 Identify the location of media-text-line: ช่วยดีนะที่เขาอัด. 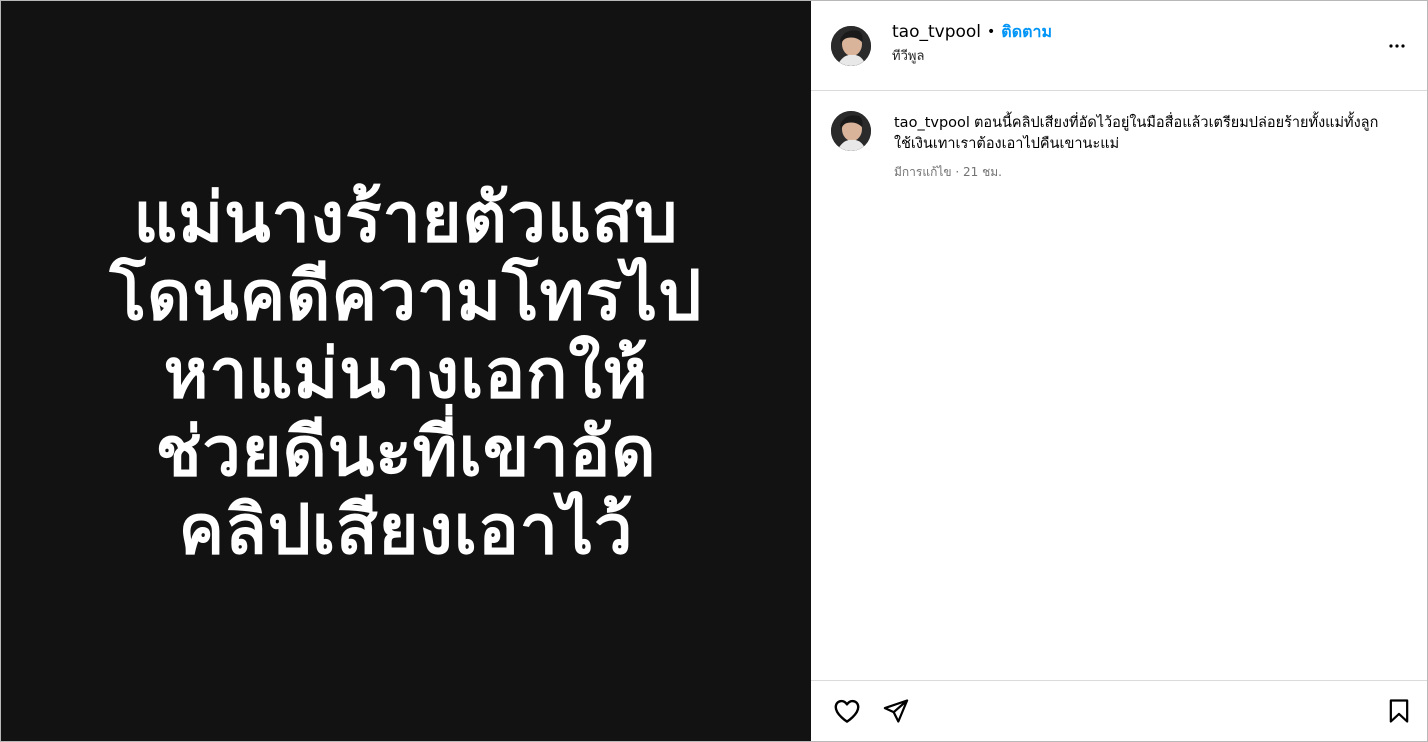
(406, 452).